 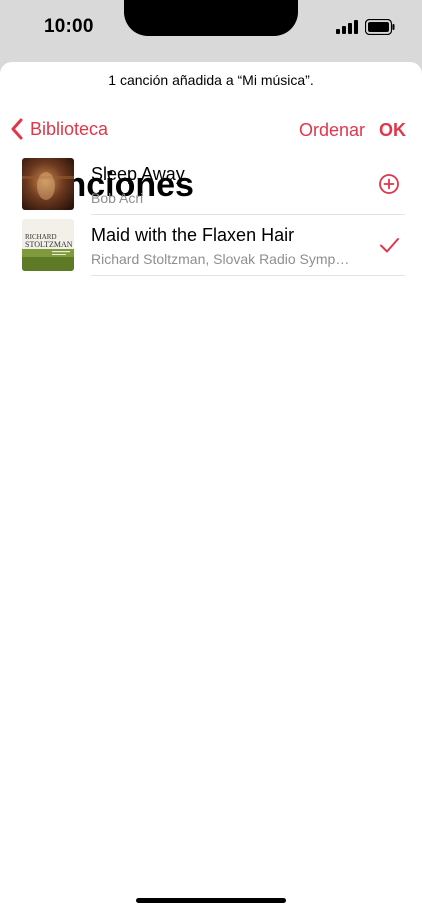 What do you see at coordinates (211, 184) in the screenshot?
I see `list-item: Sleep Away Bob Acri` at bounding box center [211, 184].